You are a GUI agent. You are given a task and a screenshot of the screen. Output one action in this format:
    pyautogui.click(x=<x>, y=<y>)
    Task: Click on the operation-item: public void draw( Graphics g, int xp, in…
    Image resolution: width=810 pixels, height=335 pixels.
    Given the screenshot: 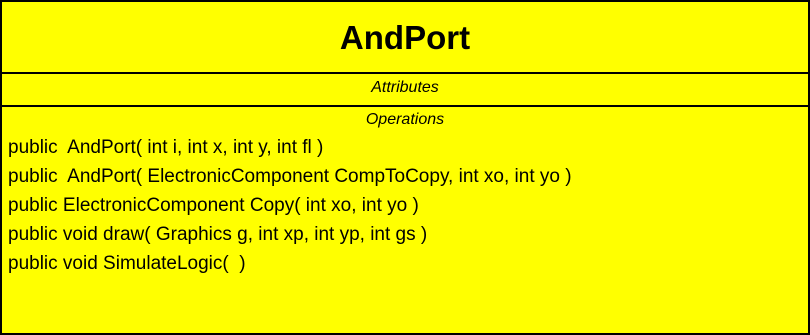 What is the action you would take?
    pyautogui.click(x=218, y=234)
    